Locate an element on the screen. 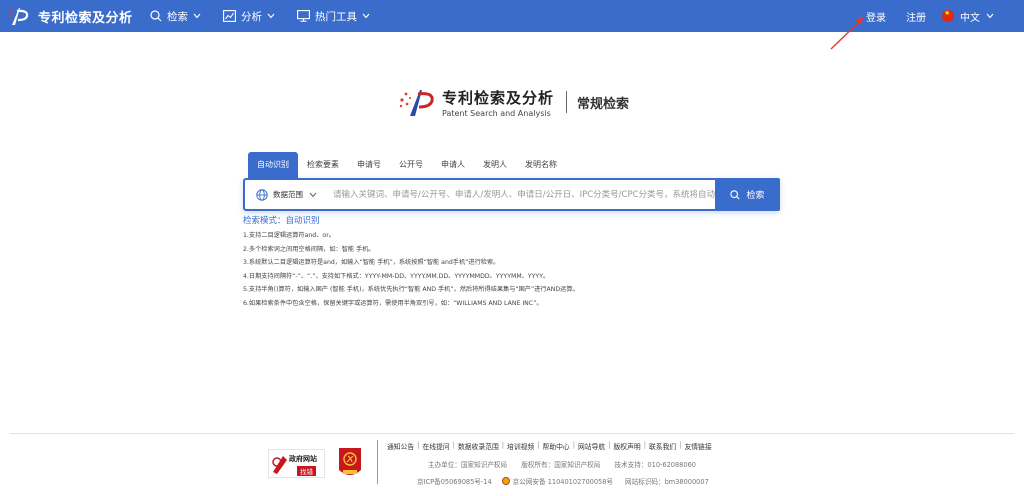 This screenshot has width=1024, height=496. footer-support: 技术支持：010-62088060 is located at coordinates (655, 465).